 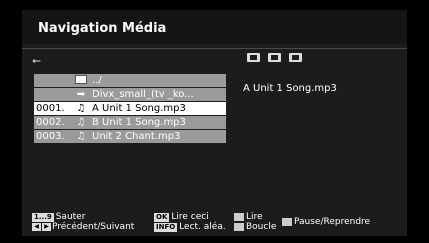 What do you see at coordinates (36, 227) in the screenshot?
I see `left-arrow-icon: ◀` at bounding box center [36, 227].